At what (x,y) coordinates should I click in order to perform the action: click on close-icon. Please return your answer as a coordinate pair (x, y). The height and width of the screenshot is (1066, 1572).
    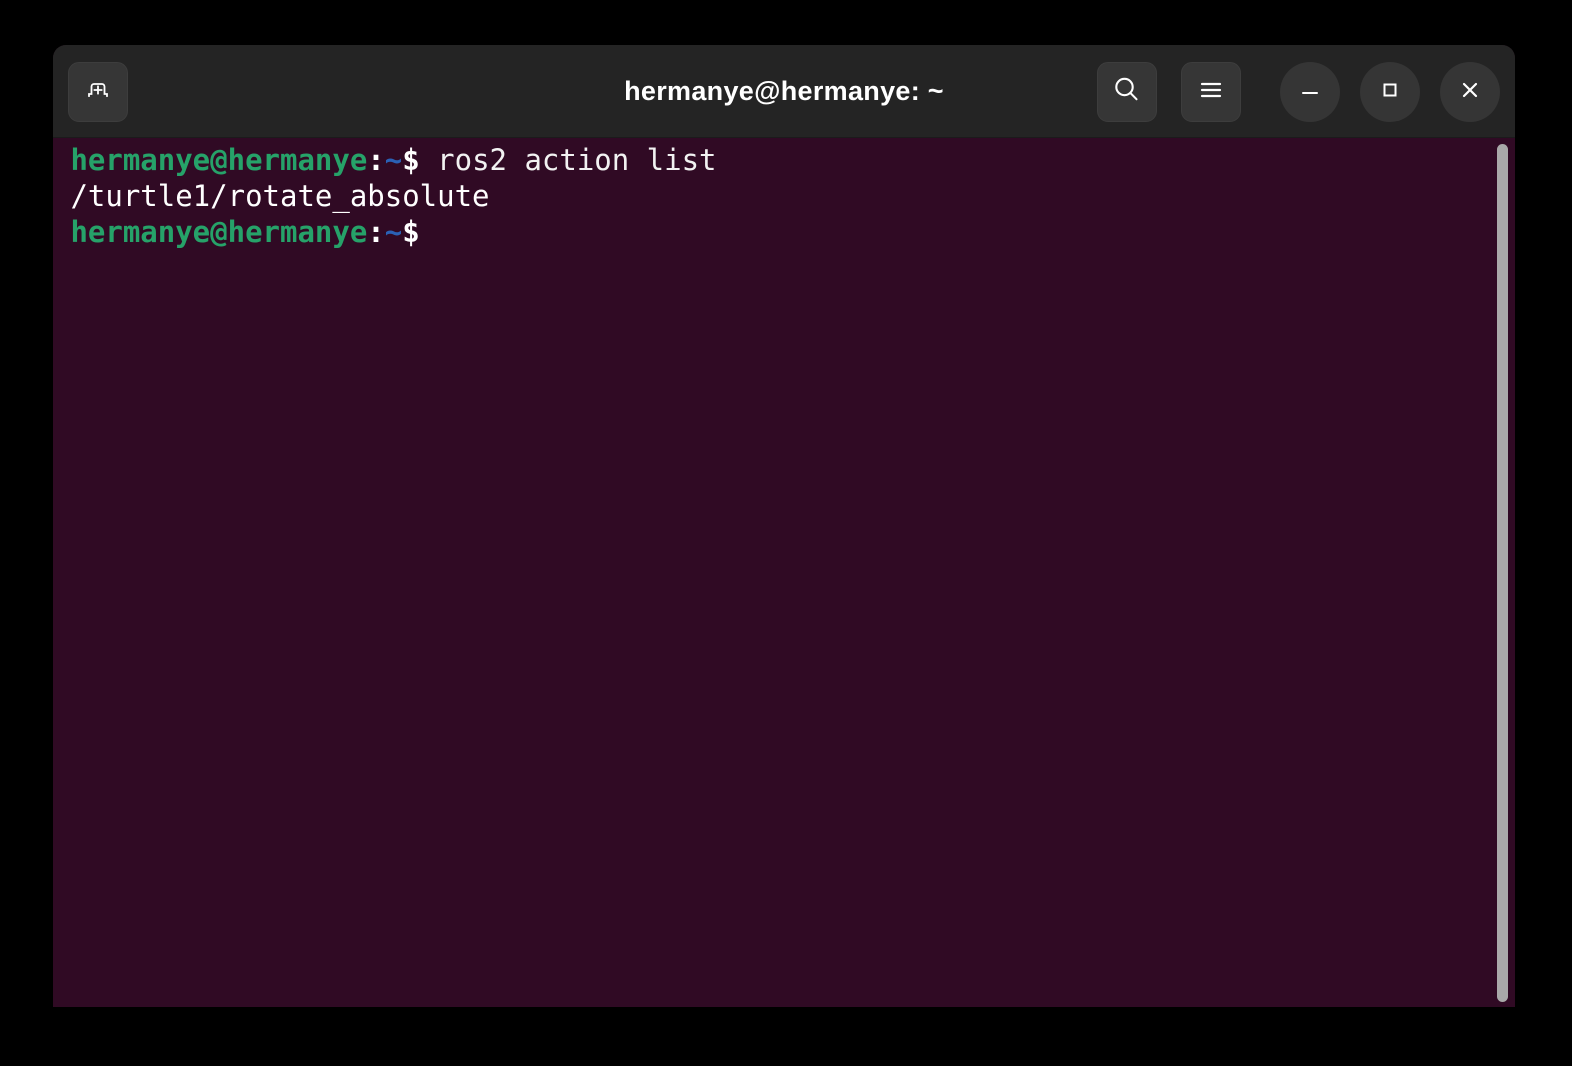
    Looking at the image, I should click on (1470, 92).